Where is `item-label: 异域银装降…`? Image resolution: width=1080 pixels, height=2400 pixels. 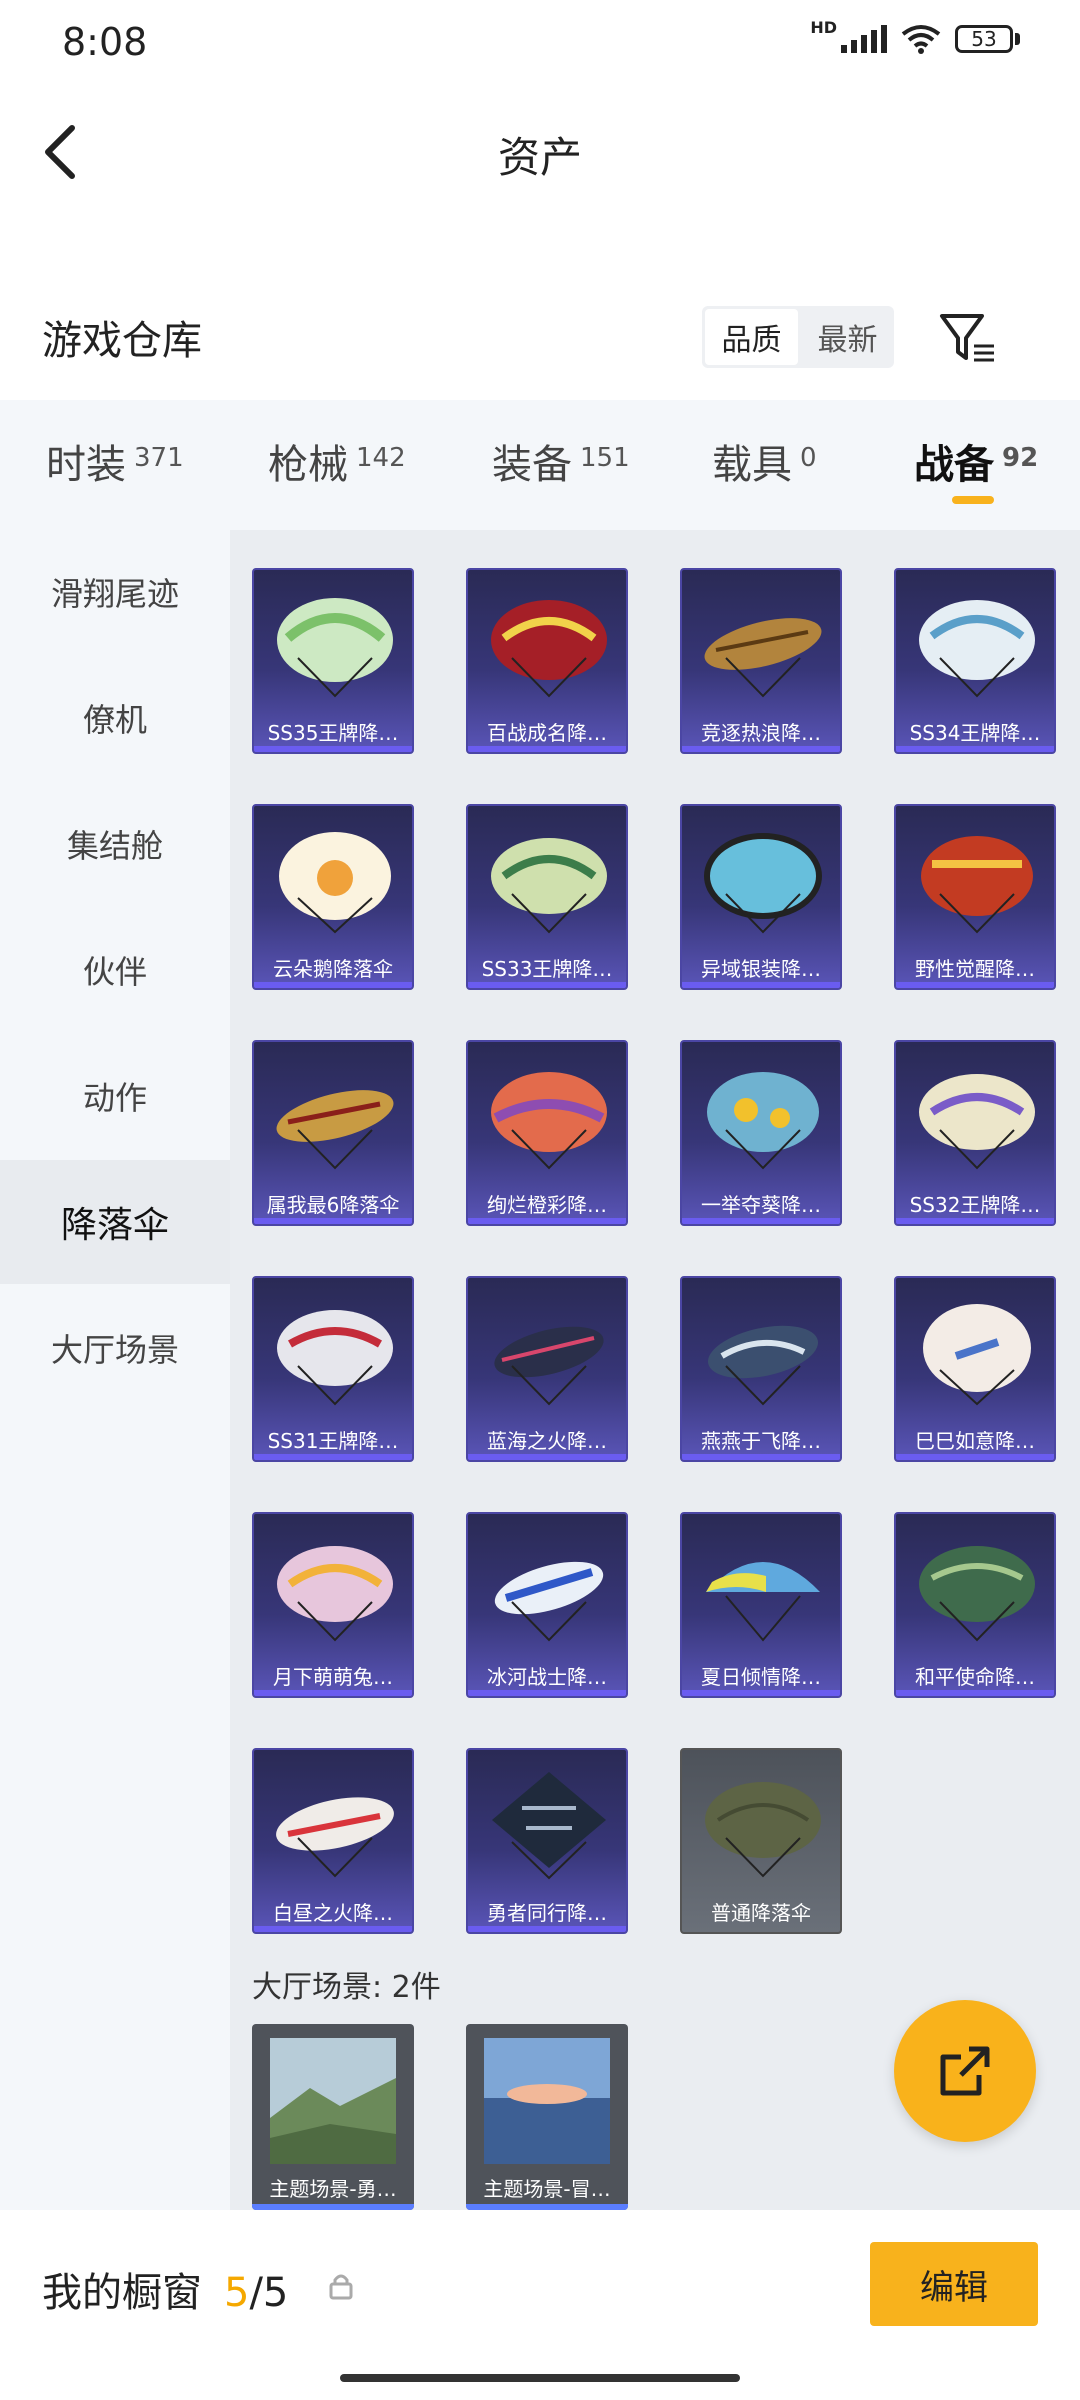
item-label: 异域银装降… is located at coordinates (761, 969).